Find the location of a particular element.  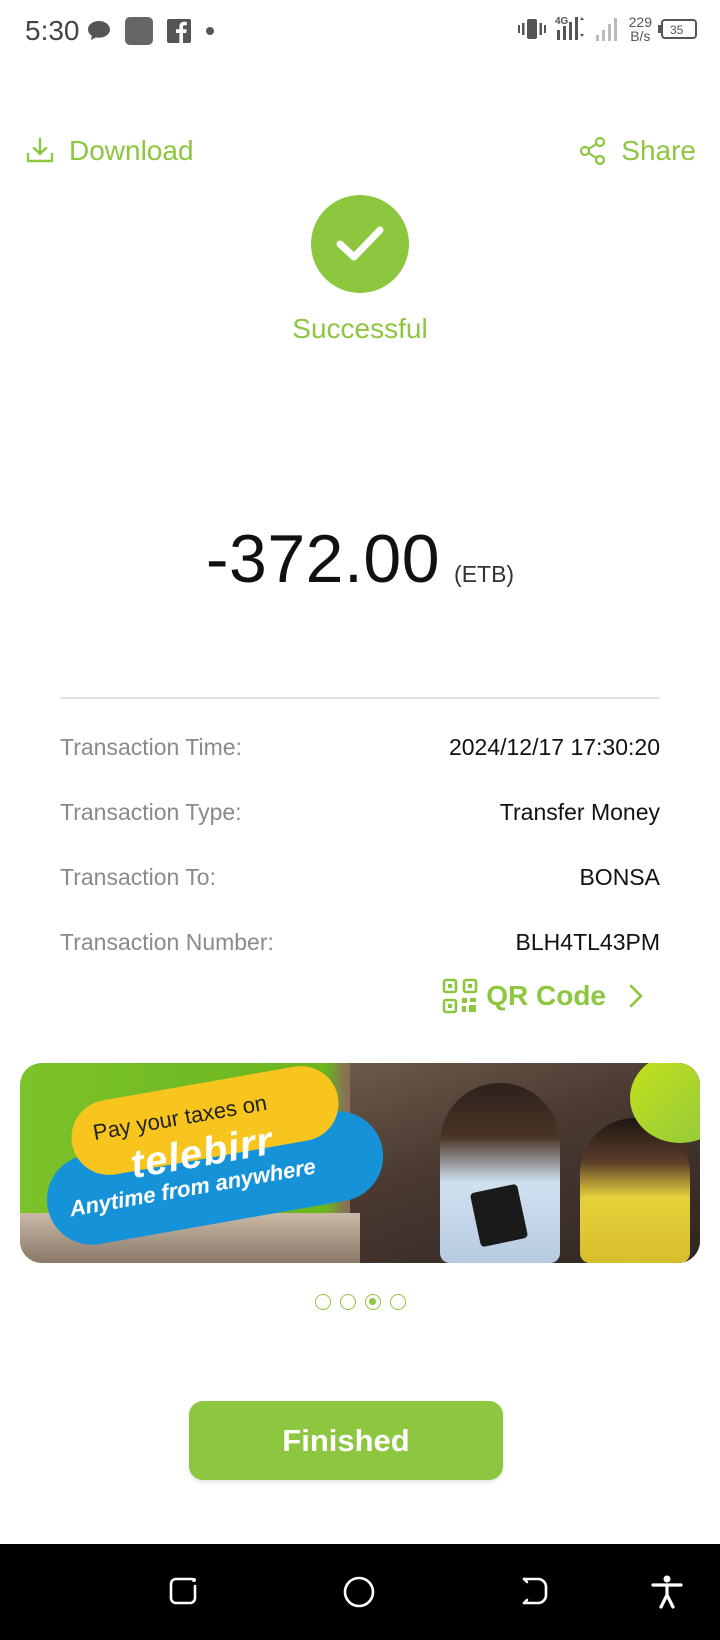

recent-apps-icon is located at coordinates (183, 1591).